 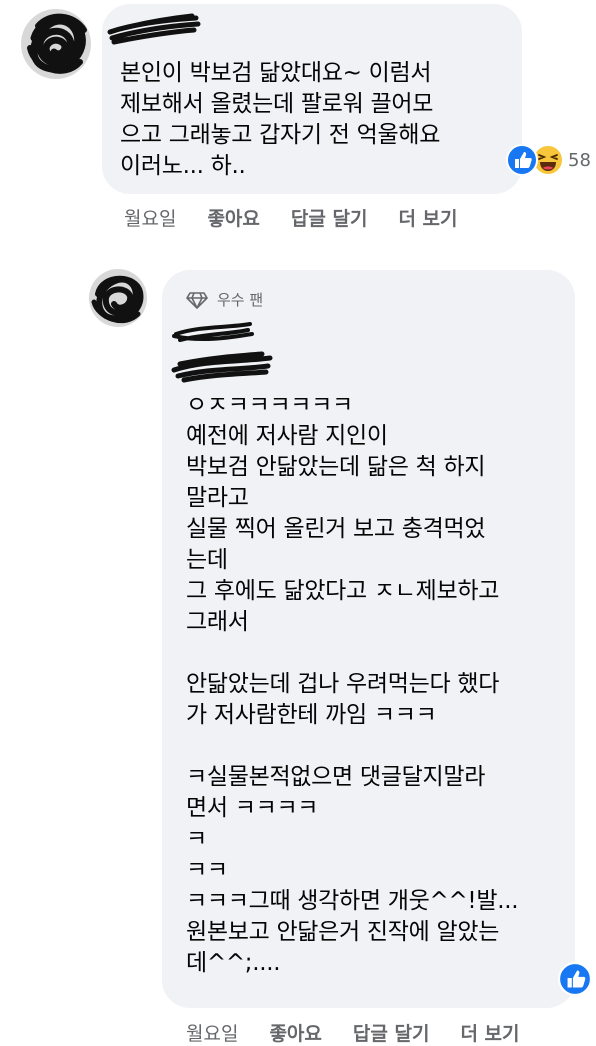 I want to click on diamond-icon, so click(x=197, y=300).